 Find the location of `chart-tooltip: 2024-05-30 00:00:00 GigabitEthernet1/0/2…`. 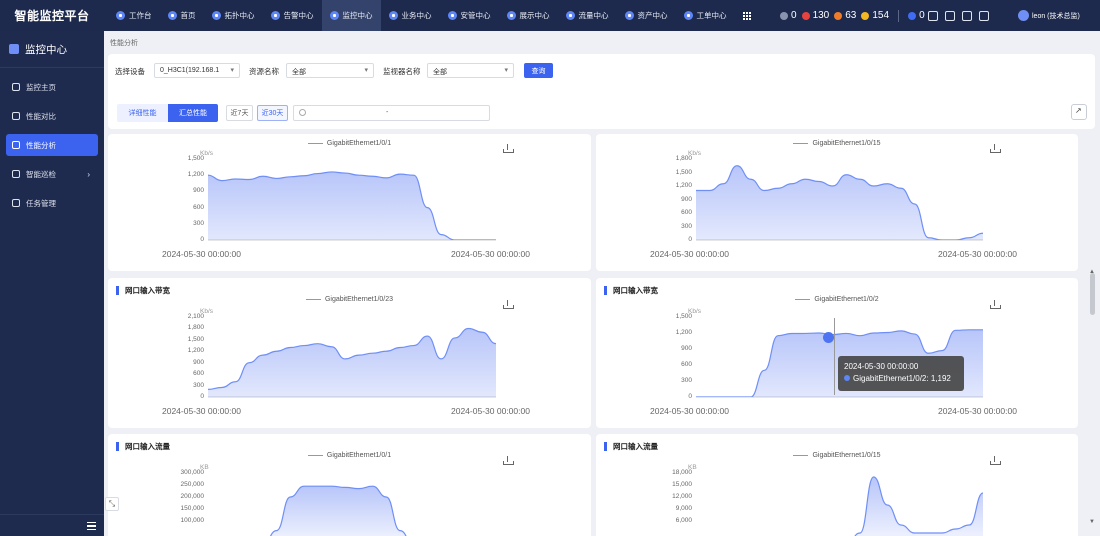

chart-tooltip: 2024-05-30 00:00:00 GigabitEthernet1/0/2… is located at coordinates (901, 373).